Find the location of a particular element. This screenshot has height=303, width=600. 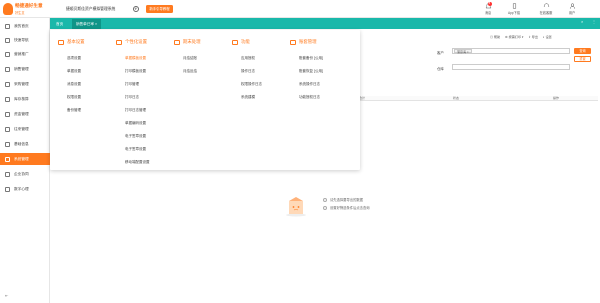

menu-item: 单据编码设置 is located at coordinates (144, 123).